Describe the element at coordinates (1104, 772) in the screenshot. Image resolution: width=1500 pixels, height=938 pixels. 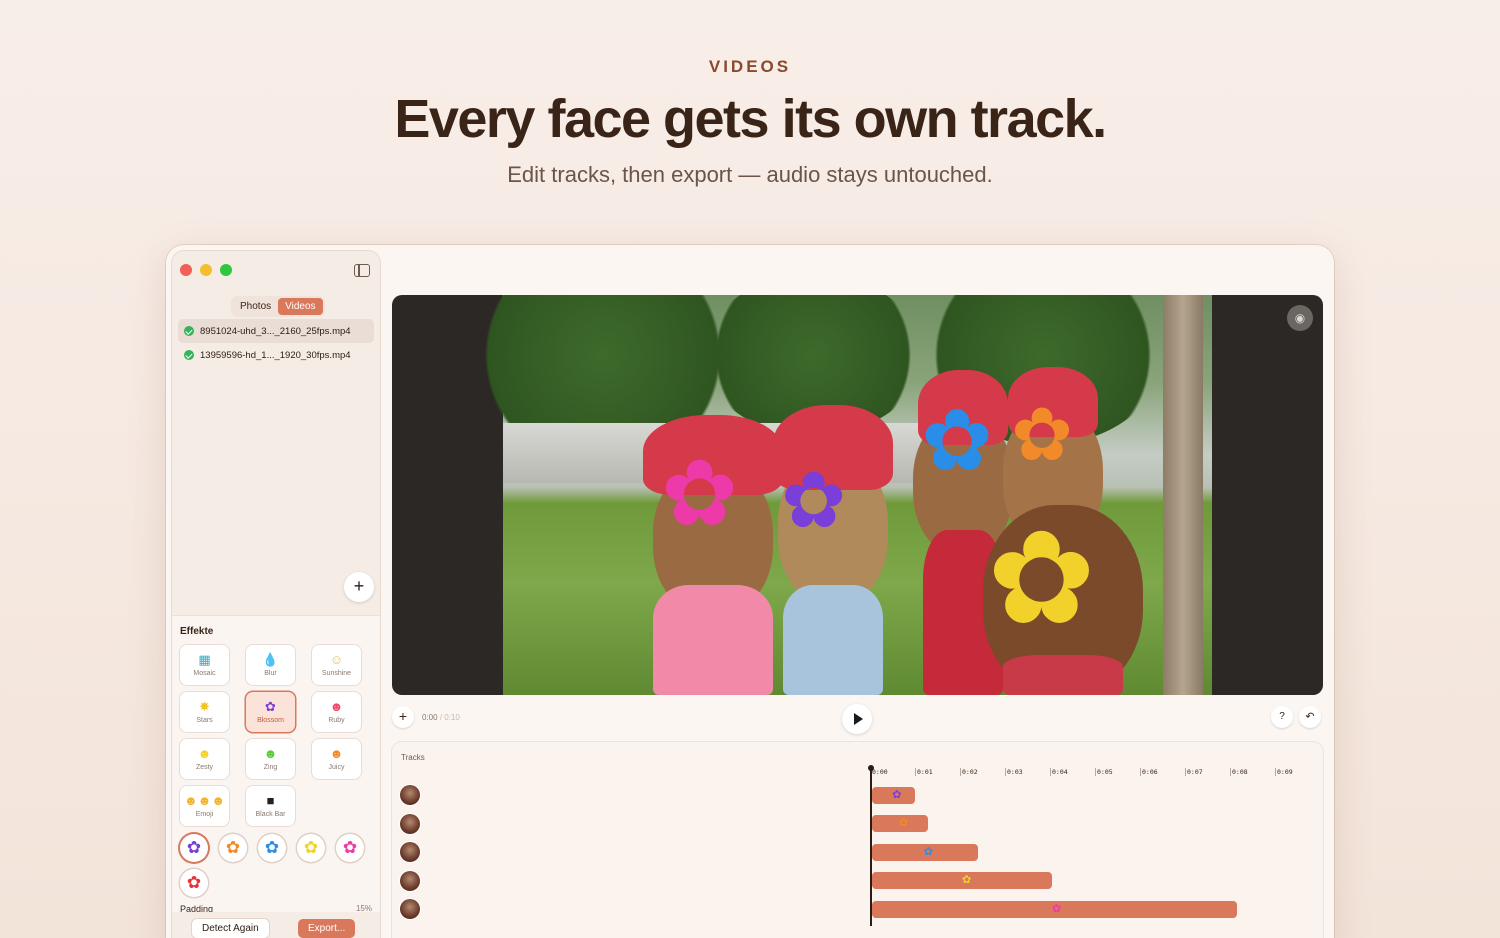
I see `timeline-tick: 0:05` at that location.